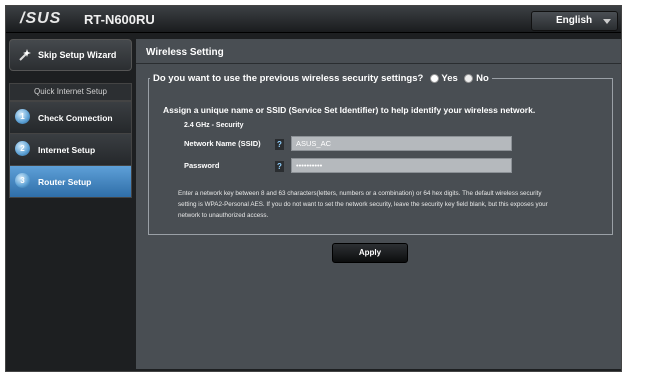 This screenshot has height=373, width=645. I want to click on page-title: Wireless Setting, so click(185, 52).